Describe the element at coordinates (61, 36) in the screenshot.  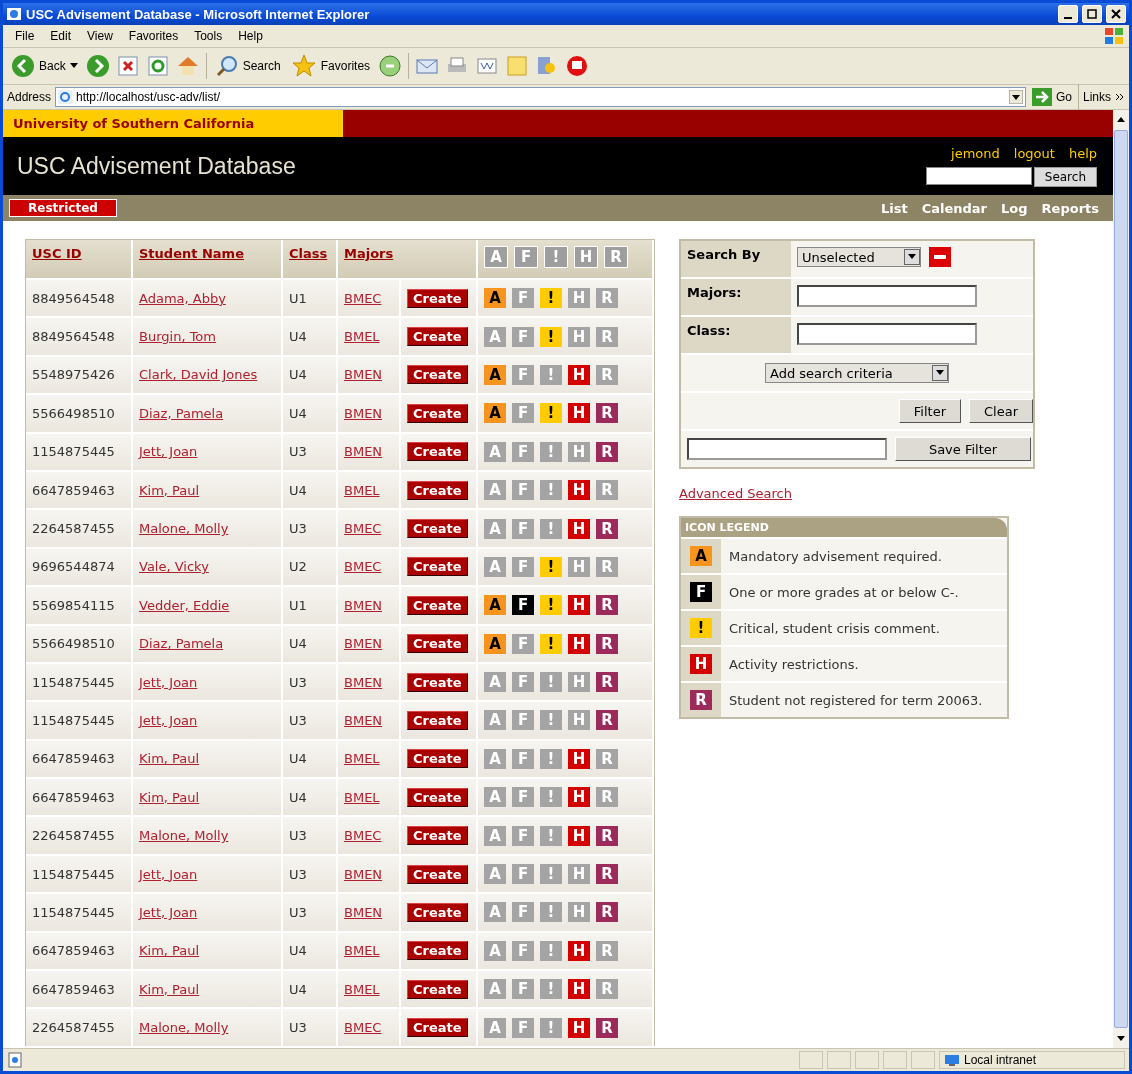
I see `menu-item: Edit` at that location.